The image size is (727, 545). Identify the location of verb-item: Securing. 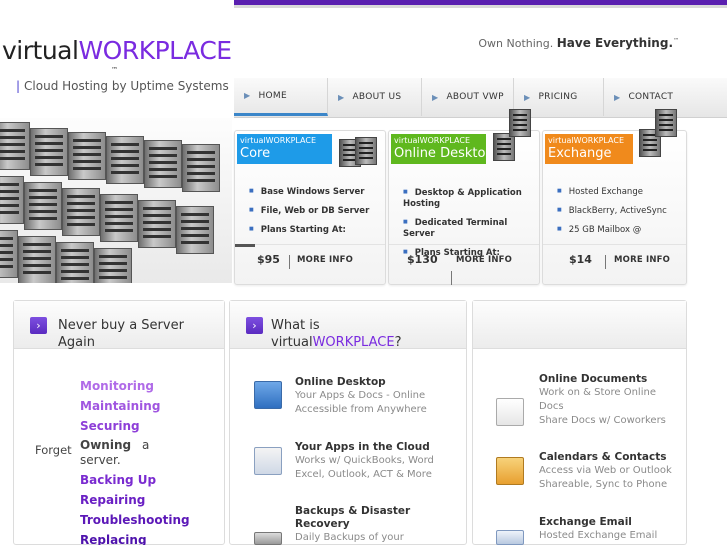
(110, 426).